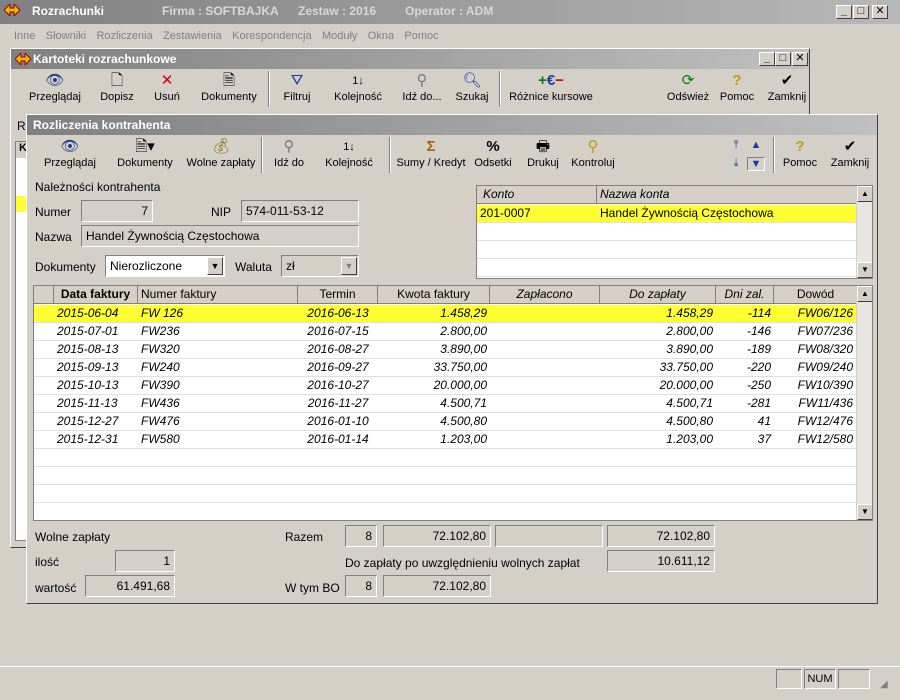 The width and height of the screenshot is (900, 700). What do you see at coordinates (53, 212) in the screenshot?
I see `numer-label: Numer` at bounding box center [53, 212].